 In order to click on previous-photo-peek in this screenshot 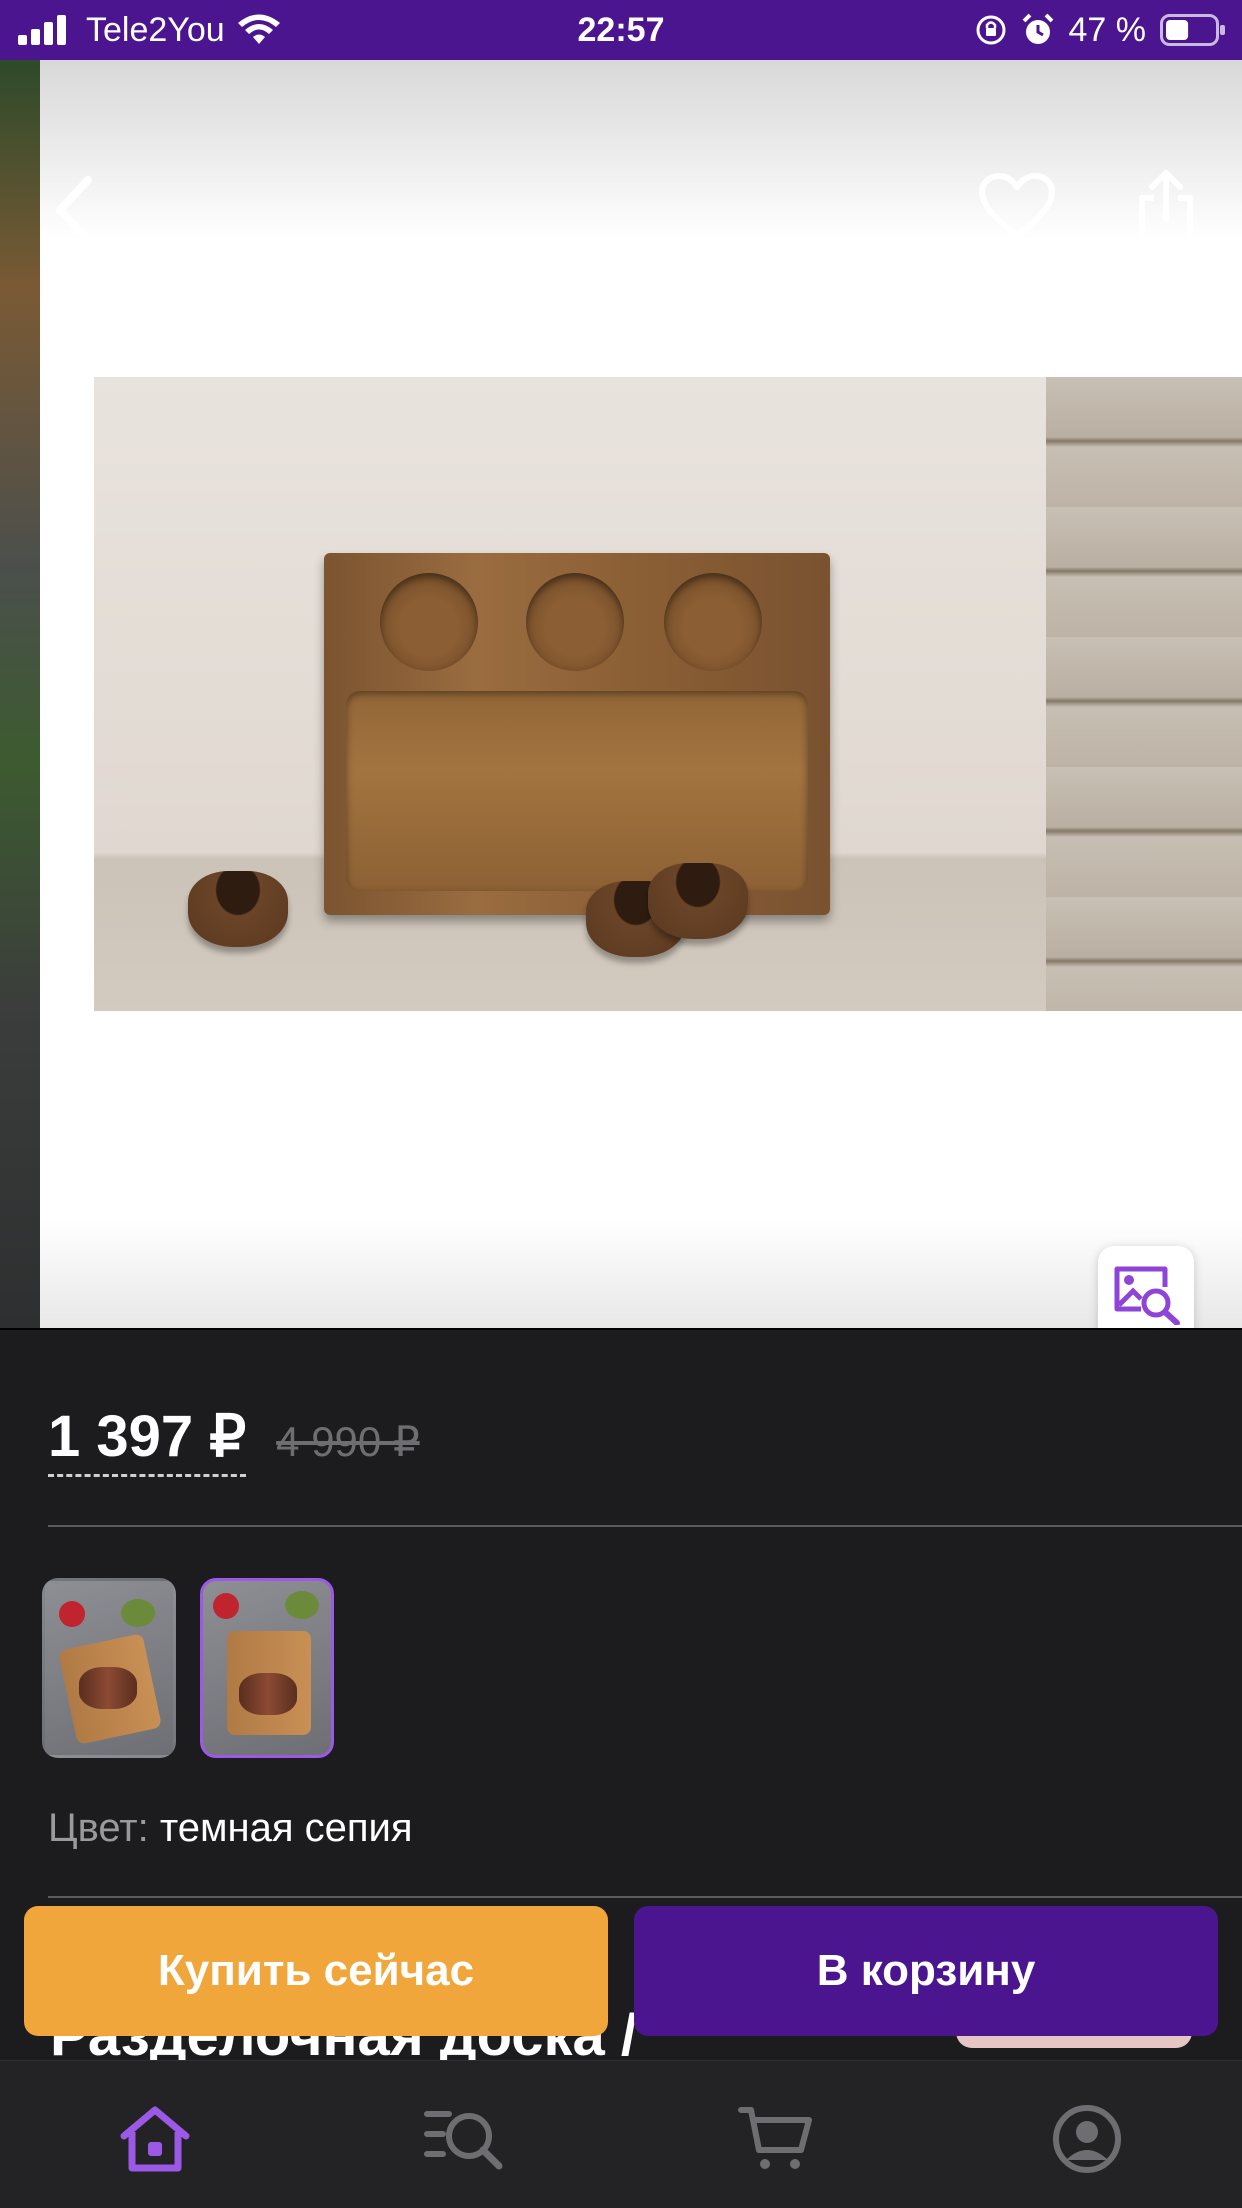, I will do `click(20, 695)`.